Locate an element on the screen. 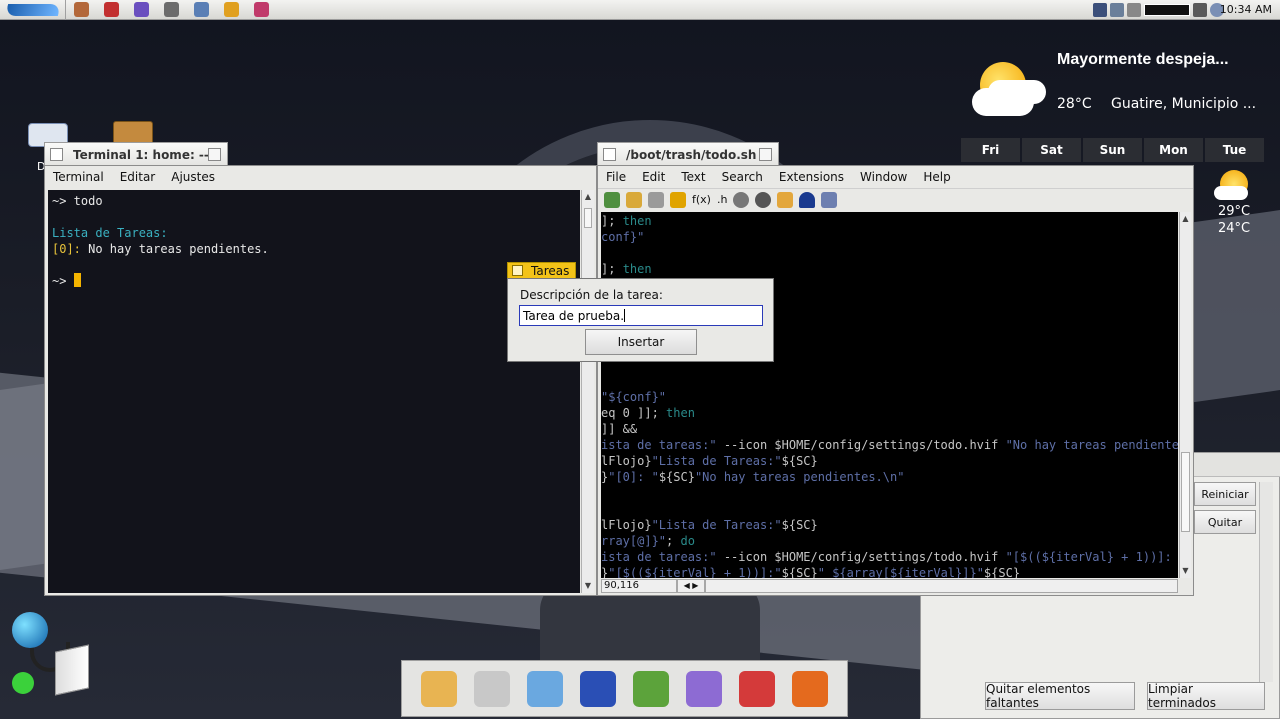  code-line: conf}" is located at coordinates (889, 237).